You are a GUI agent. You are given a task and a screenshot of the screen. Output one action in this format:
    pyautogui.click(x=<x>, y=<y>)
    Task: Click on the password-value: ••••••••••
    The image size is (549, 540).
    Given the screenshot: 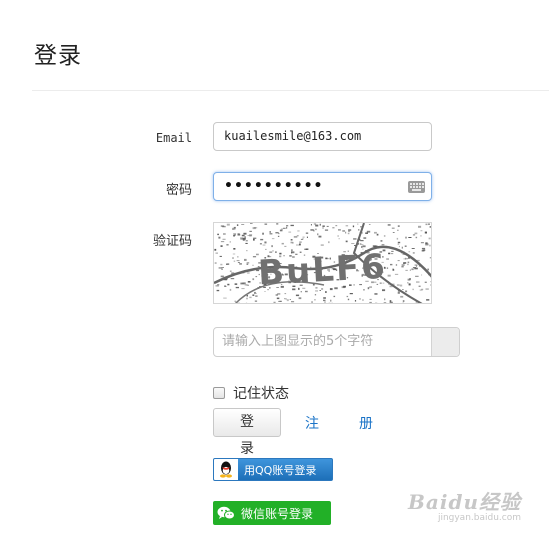 What is the action you would take?
    pyautogui.click(x=274, y=186)
    